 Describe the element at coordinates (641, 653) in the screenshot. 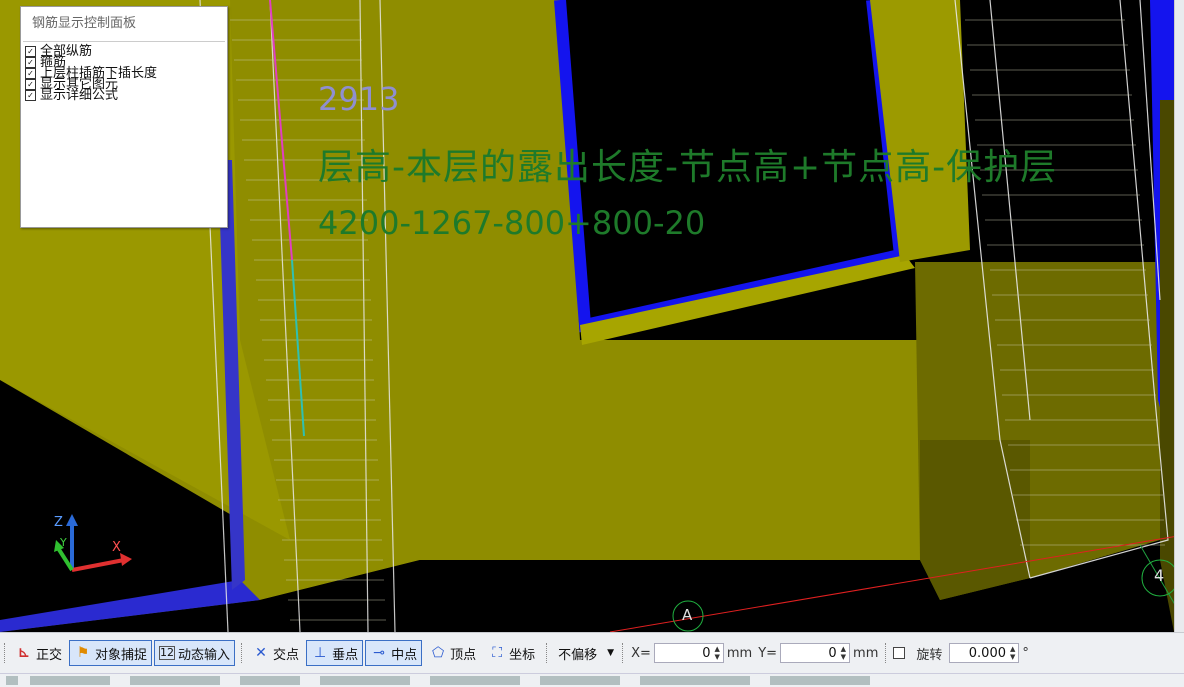

I see `x-label: X=` at that location.